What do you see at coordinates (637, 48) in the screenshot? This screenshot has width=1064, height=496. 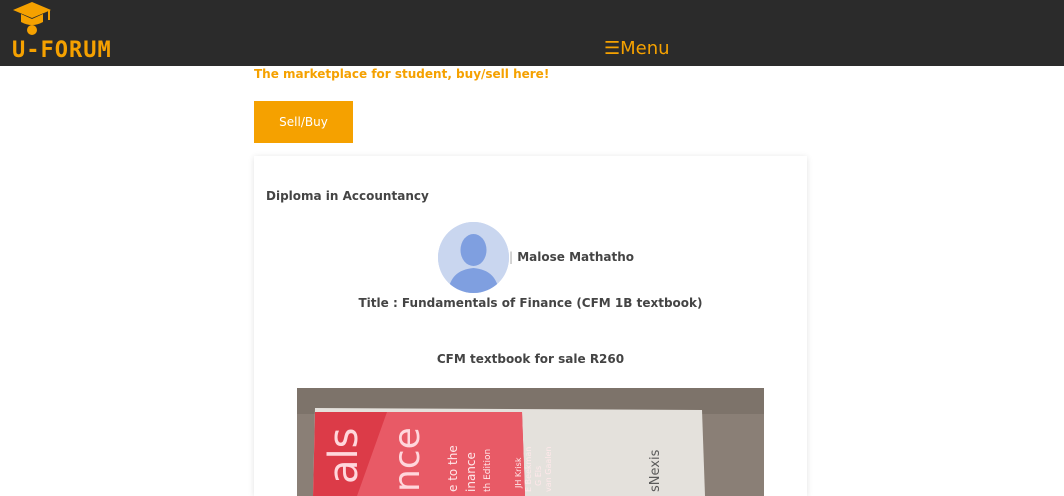 I see `menu-button: ☰Menu` at bounding box center [637, 48].